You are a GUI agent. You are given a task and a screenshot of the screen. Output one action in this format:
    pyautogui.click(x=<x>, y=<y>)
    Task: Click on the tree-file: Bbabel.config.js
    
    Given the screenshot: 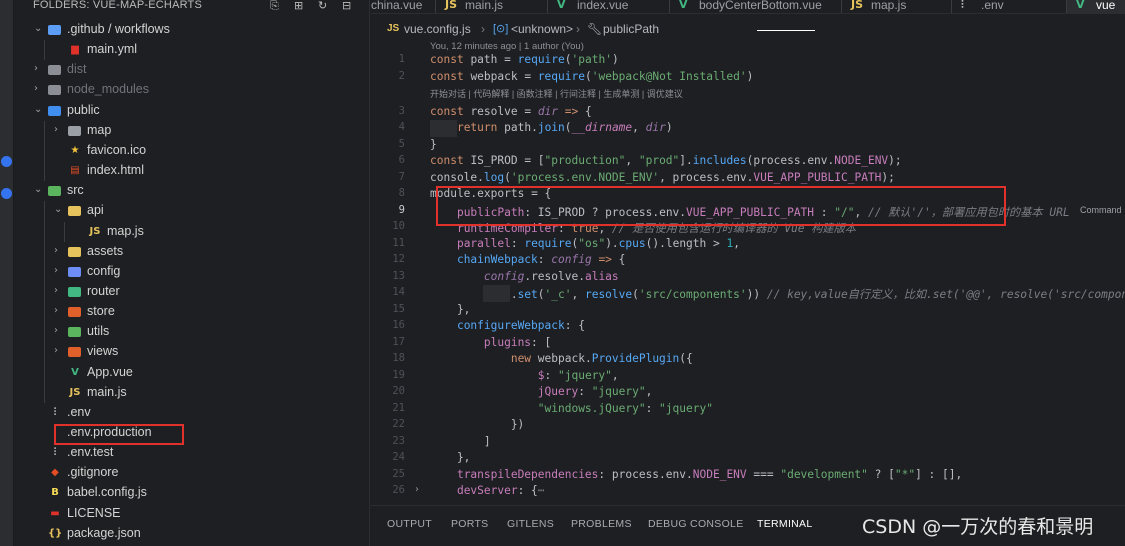 What is the action you would take?
    pyautogui.click(x=192, y=493)
    